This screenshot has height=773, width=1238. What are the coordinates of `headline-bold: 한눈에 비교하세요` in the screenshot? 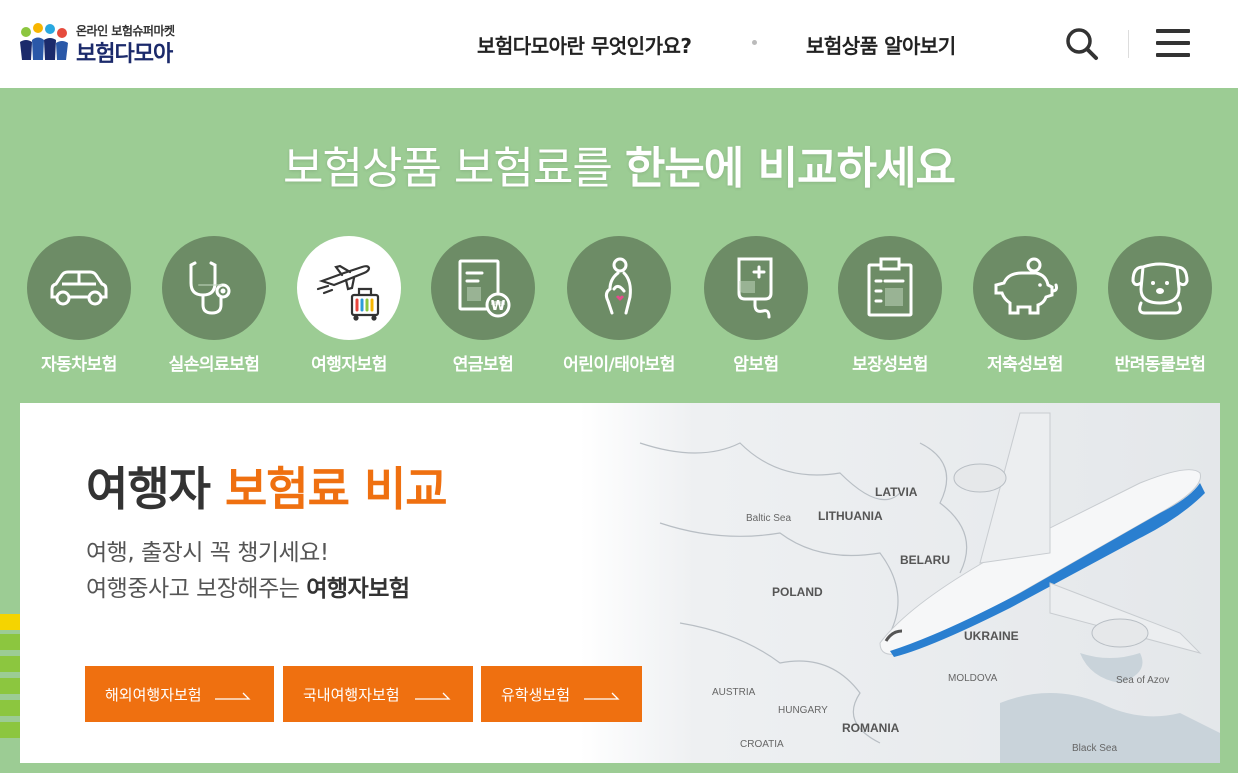 It's located at (790, 168).